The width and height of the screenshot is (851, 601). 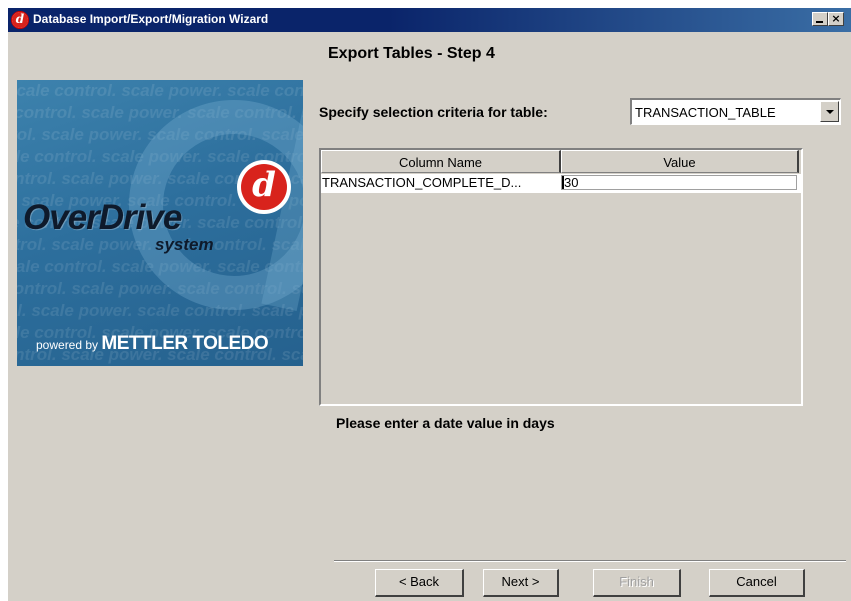 What do you see at coordinates (637, 583) in the screenshot?
I see `finish-button: Finish` at bounding box center [637, 583].